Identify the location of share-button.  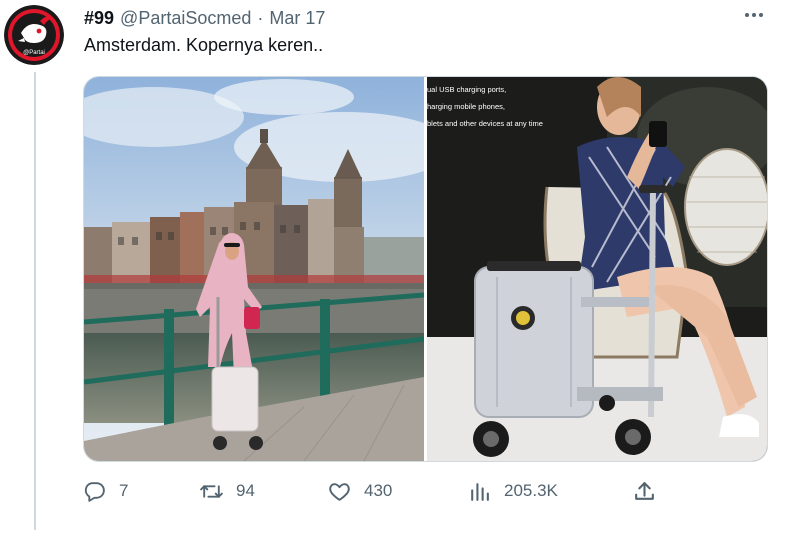
(644, 491).